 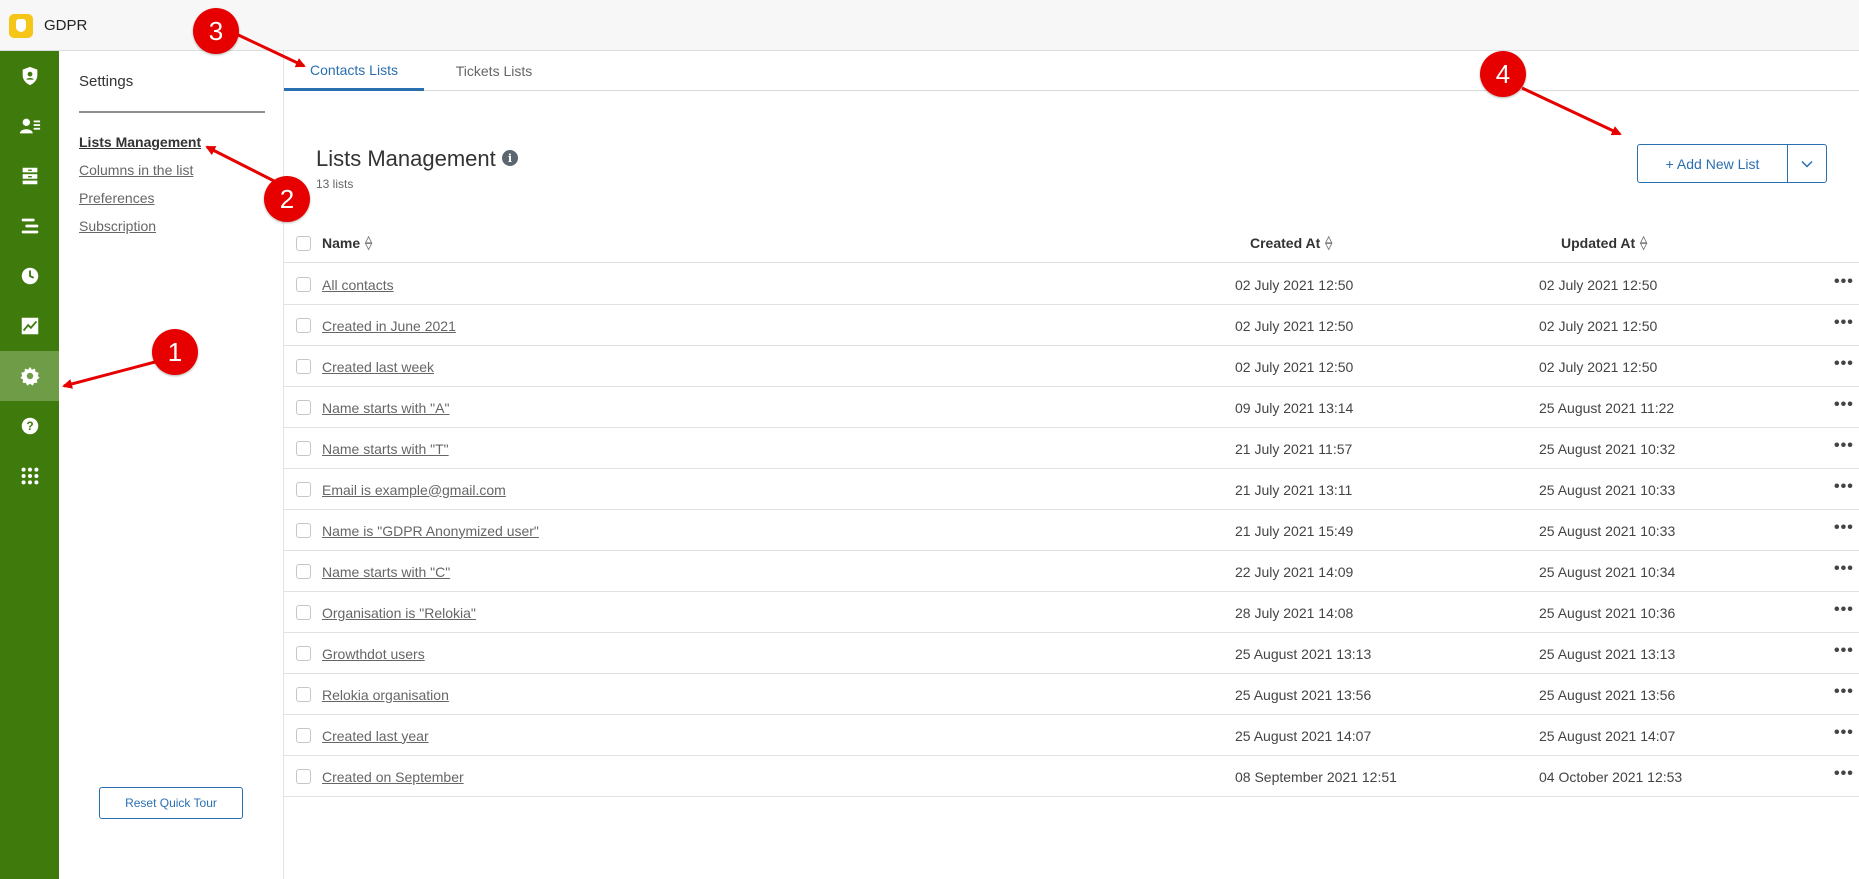 What do you see at coordinates (430, 530) in the screenshot?
I see `list-name-link: Name is "GDPR Anonymized user"` at bounding box center [430, 530].